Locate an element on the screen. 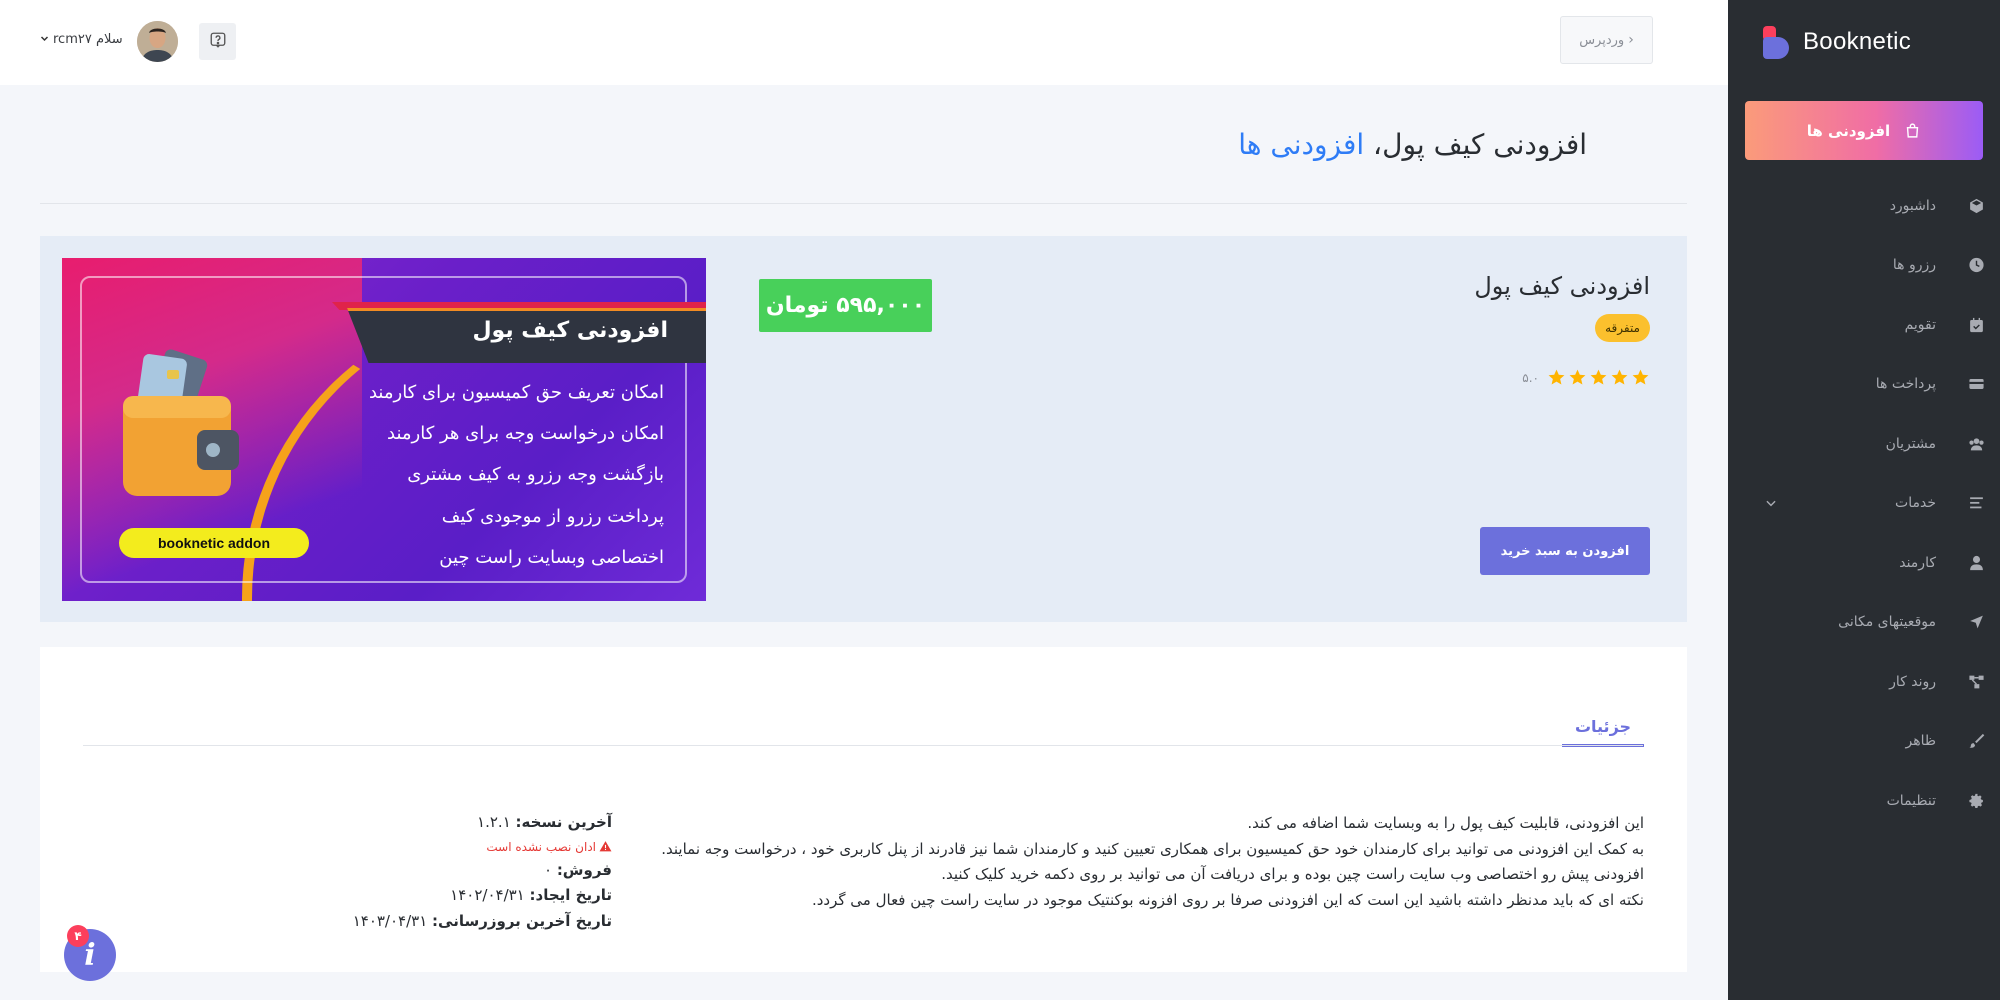 Image resolution: width=2000 pixels, height=1000 pixels. sidebar-item-label: کارمند is located at coordinates (1917, 562).